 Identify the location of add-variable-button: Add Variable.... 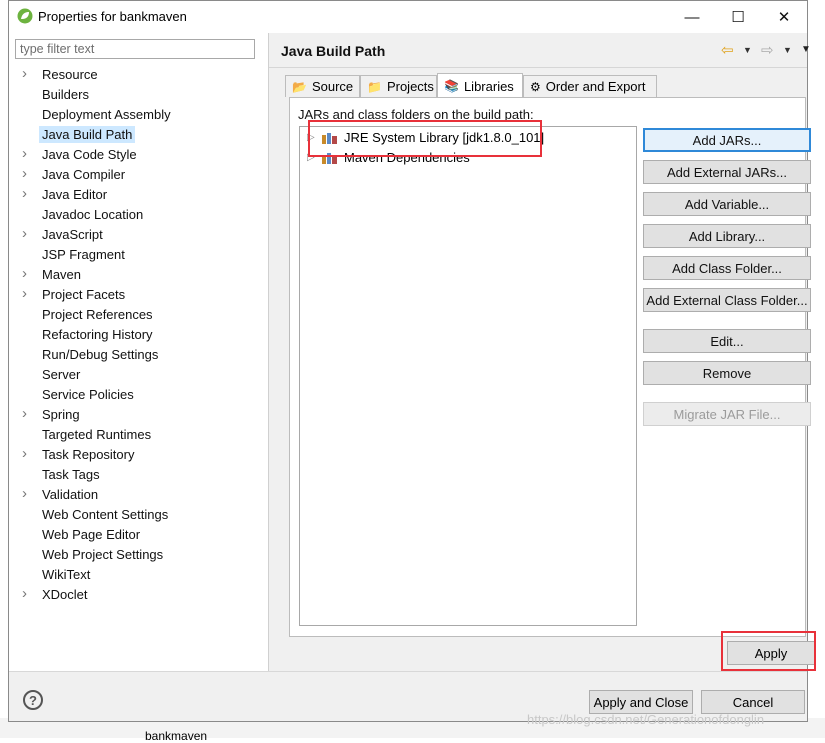
(727, 204).